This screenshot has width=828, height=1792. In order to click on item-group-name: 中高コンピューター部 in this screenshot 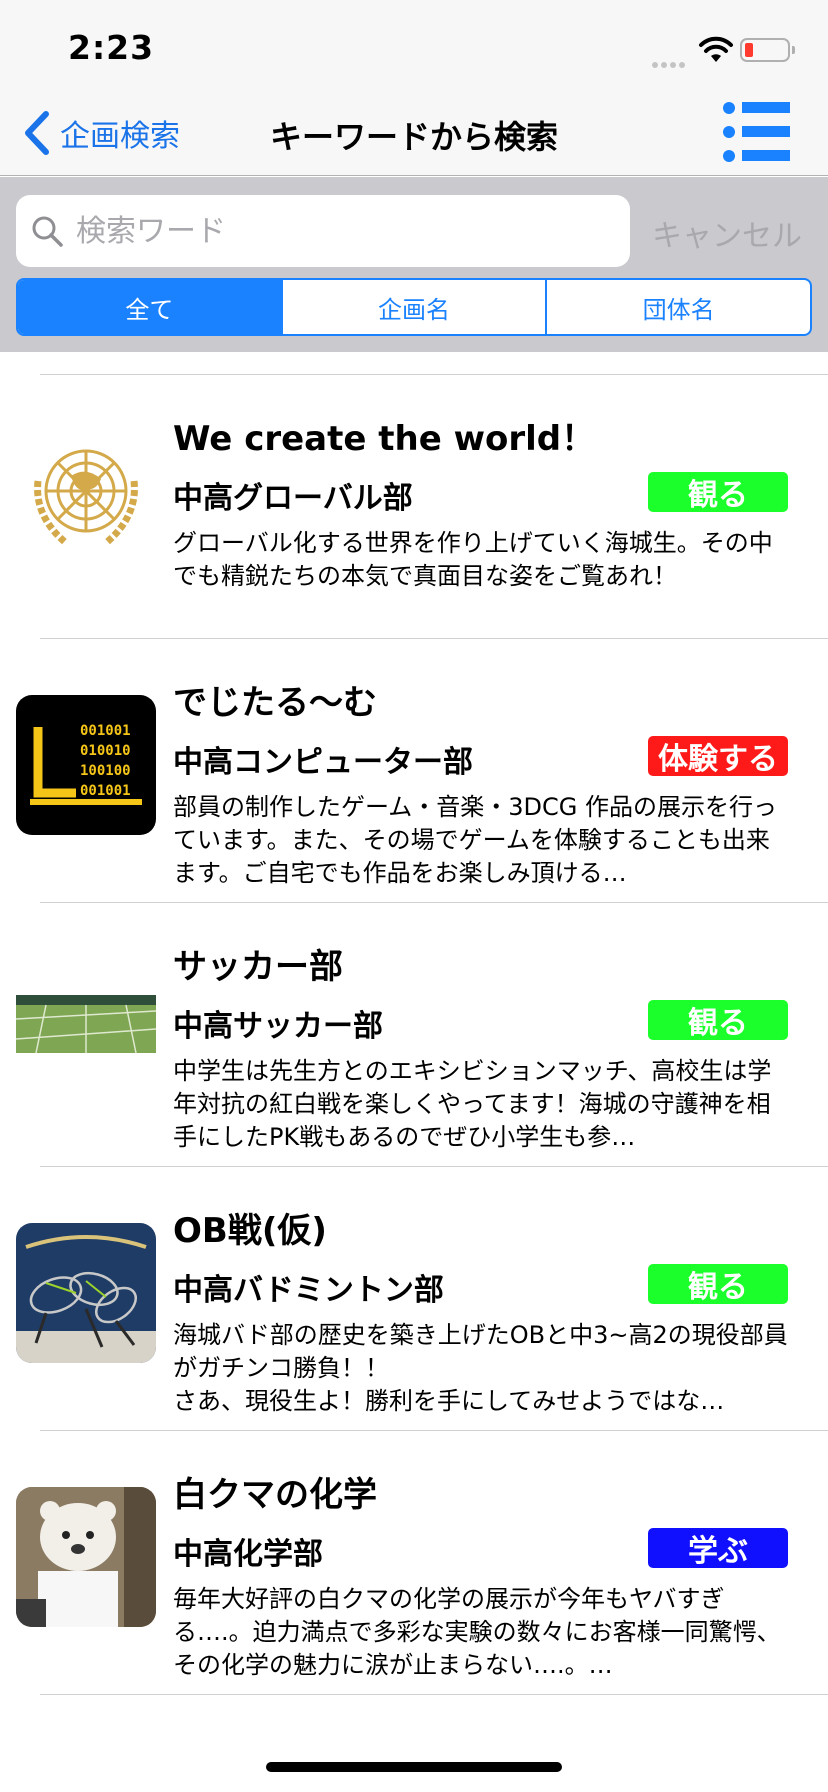, I will do `click(323, 762)`.